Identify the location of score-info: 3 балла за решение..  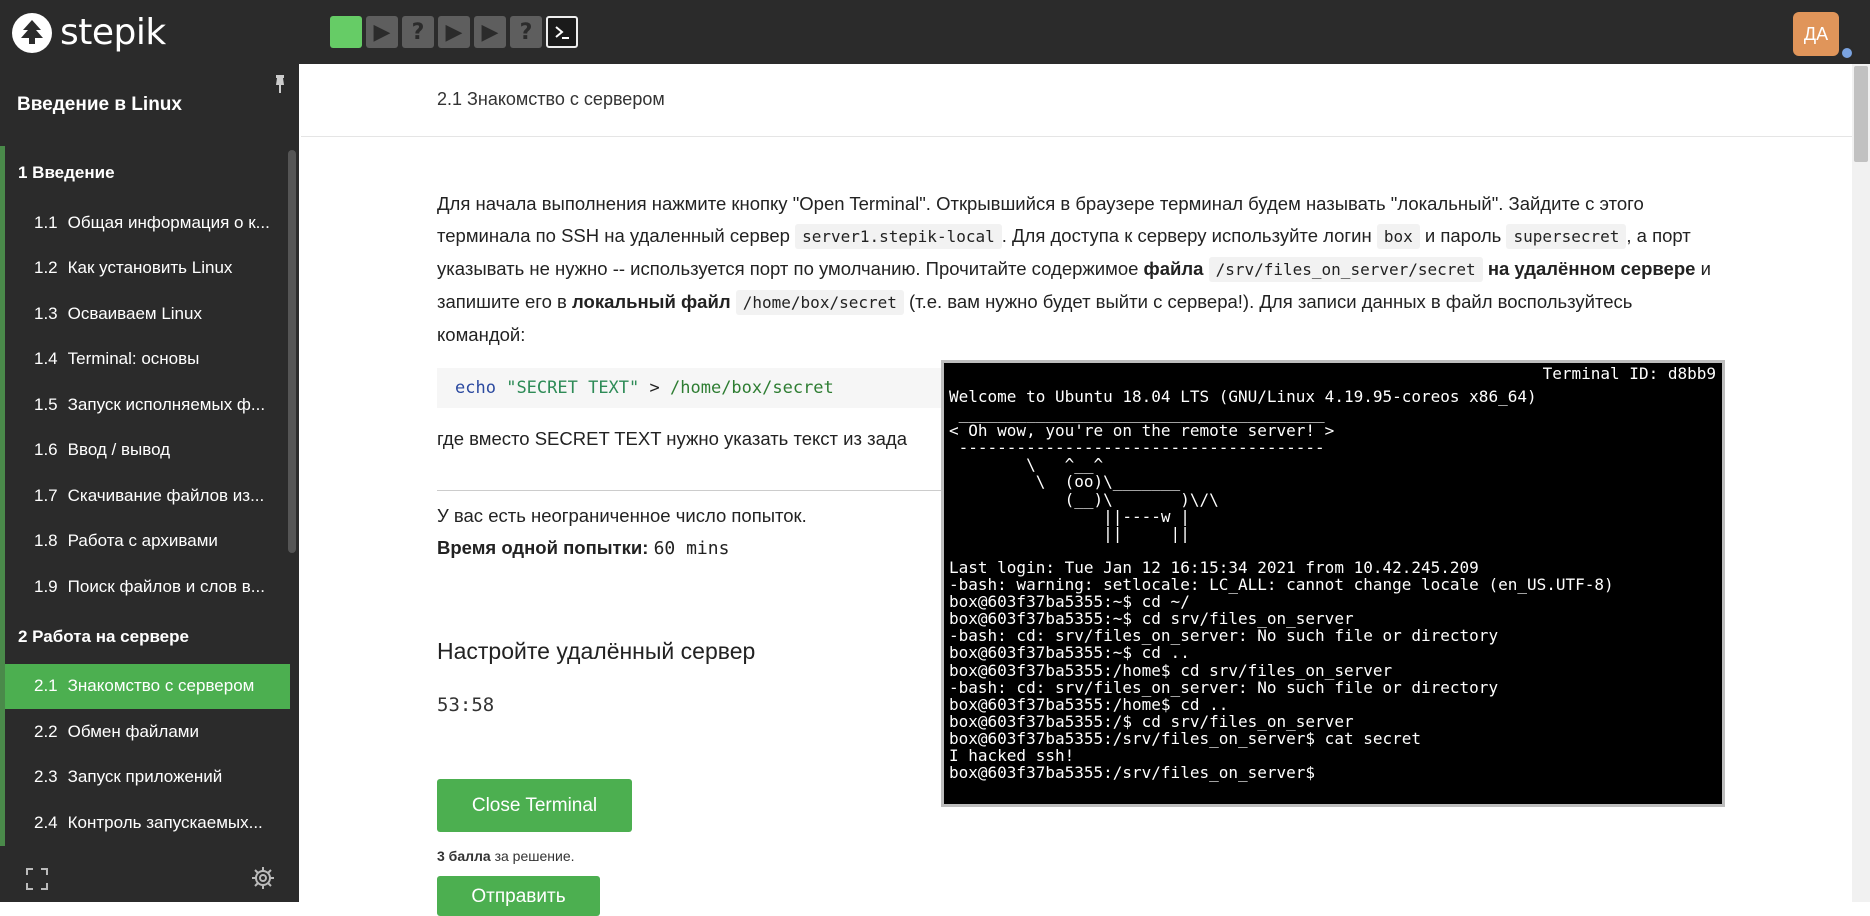
(506, 856).